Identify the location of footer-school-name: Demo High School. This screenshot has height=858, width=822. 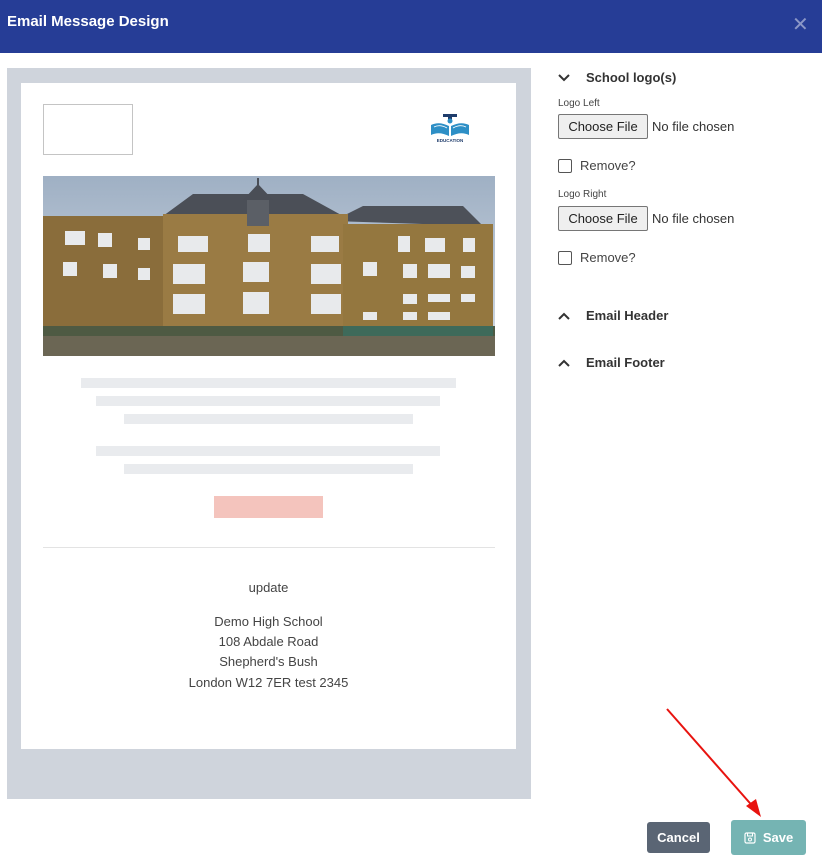
(268, 621).